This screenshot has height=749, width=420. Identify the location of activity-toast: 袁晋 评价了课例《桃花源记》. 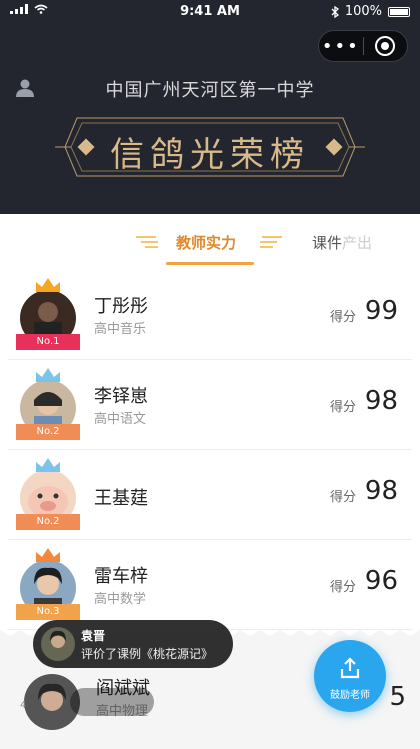
(133, 644).